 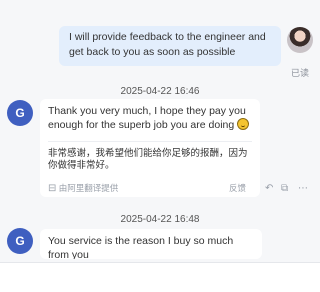 I want to click on translate-icon: ⊟, so click(x=52, y=188).